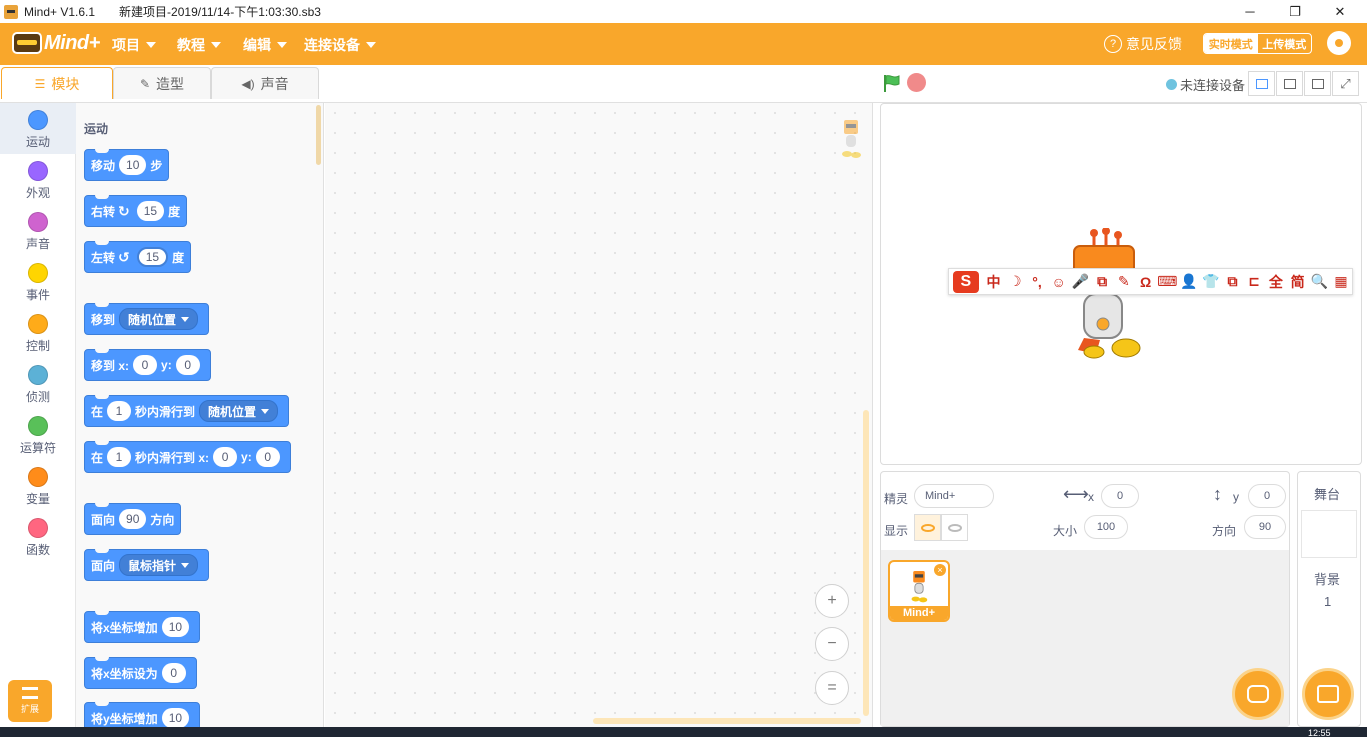 The height and width of the screenshot is (737, 1367). Describe the element at coordinates (1102, 281) in the screenshot. I see `ime-copy-icon: ⧉` at that location.